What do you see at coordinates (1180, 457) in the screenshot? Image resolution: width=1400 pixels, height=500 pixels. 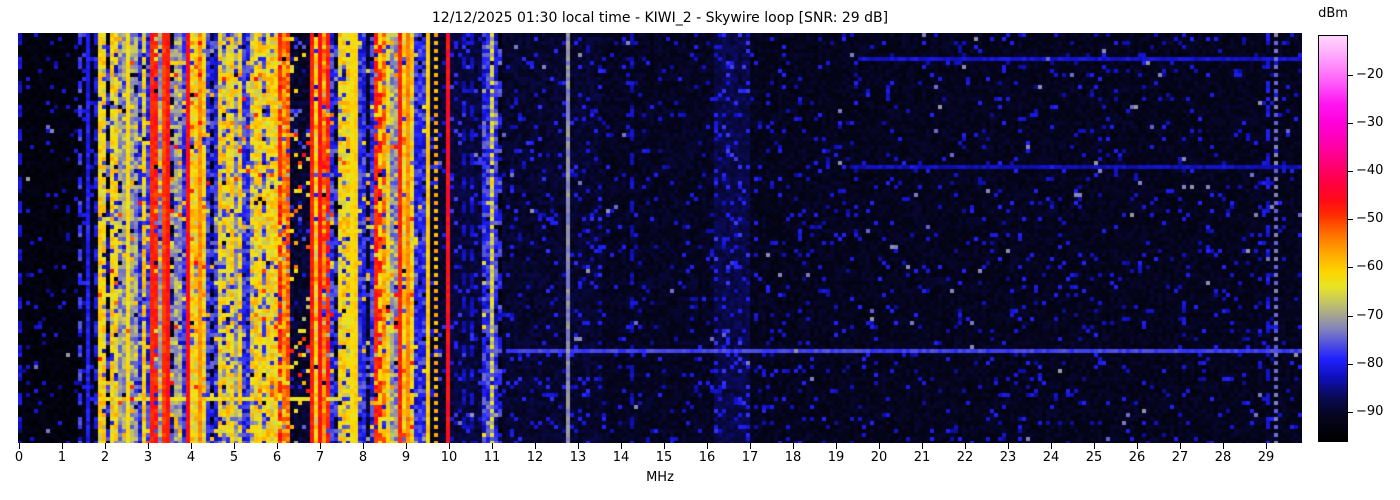 I see `x-tick-label: 27` at bounding box center [1180, 457].